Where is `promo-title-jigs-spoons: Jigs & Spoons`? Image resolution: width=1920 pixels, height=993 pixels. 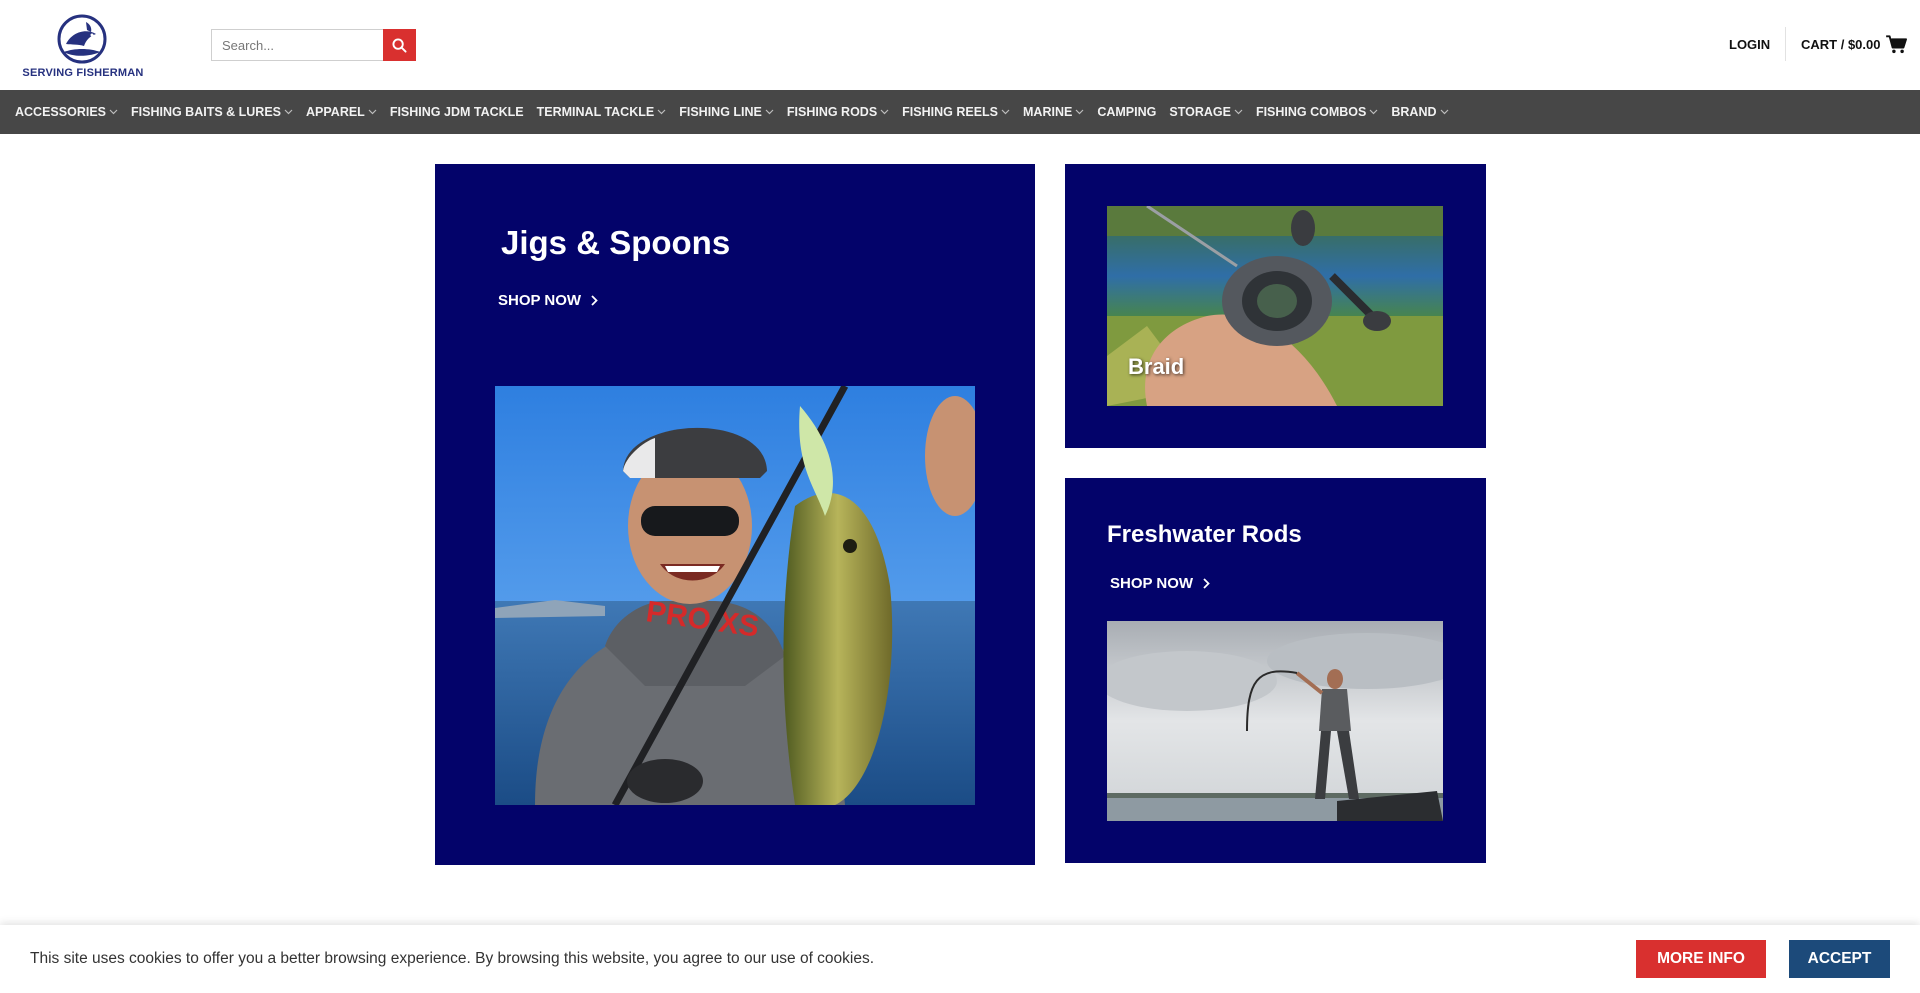 promo-title-jigs-spoons: Jigs & Spoons is located at coordinates (616, 242).